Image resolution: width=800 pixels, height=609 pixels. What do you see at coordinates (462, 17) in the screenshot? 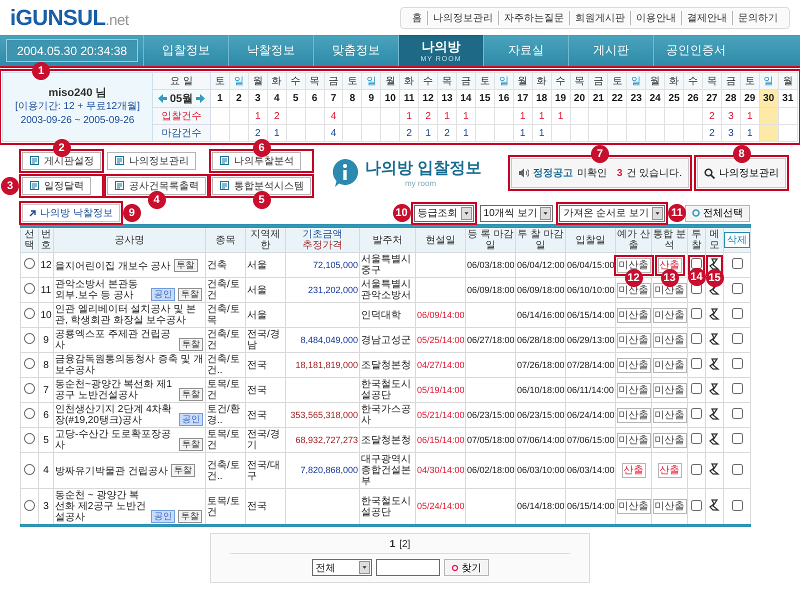
I see `top-link: 나의정보관리` at bounding box center [462, 17].